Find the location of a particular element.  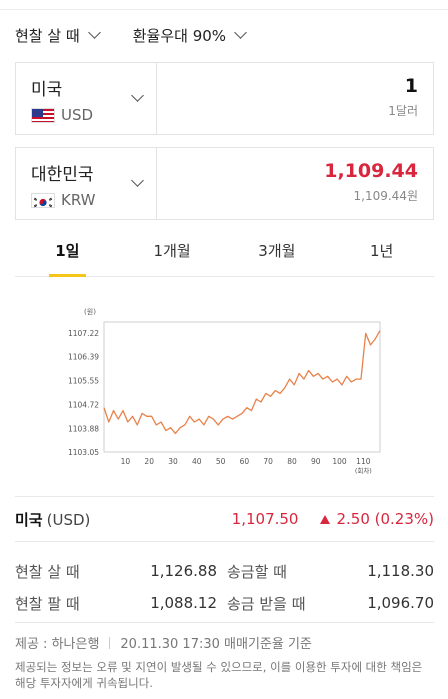

x-axis-unit: (회차) is located at coordinates (363, 470).